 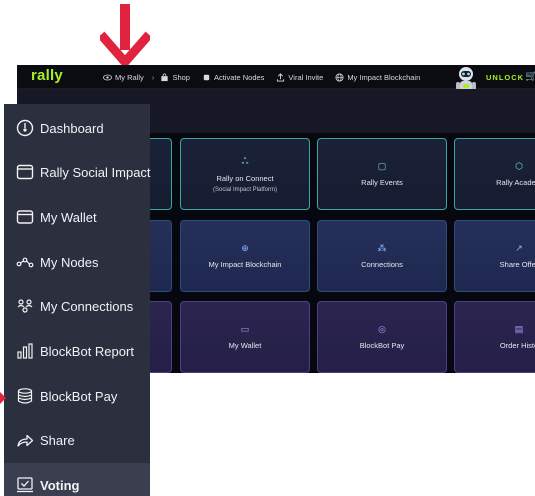 I want to click on sidebar-item-label: Rally Social Impact, so click(x=95, y=172).